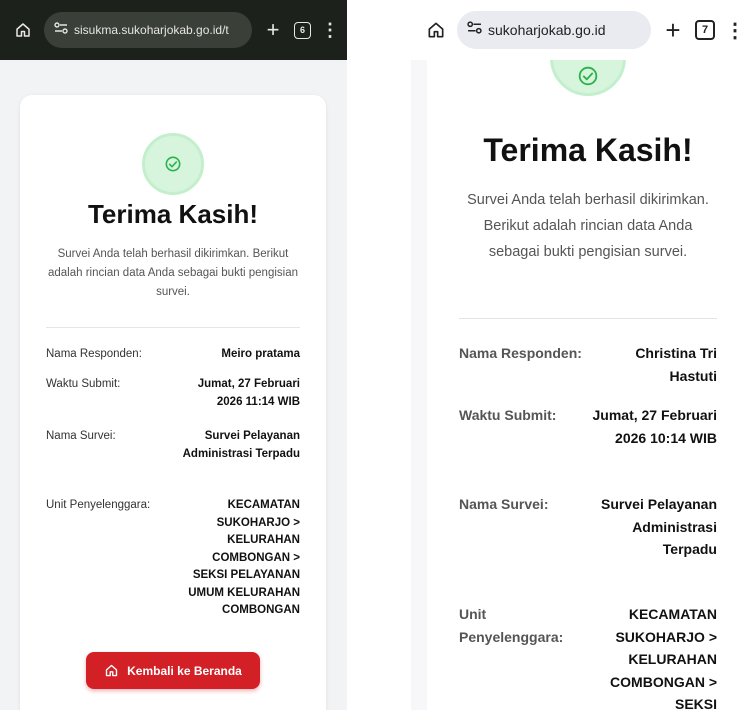 This screenshot has width=749, height=710. I want to click on tab-switcher-button: 6, so click(302, 30).